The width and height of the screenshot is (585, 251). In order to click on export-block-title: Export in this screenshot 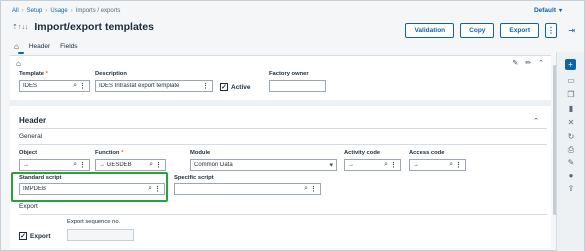, I will do `click(28, 206)`.